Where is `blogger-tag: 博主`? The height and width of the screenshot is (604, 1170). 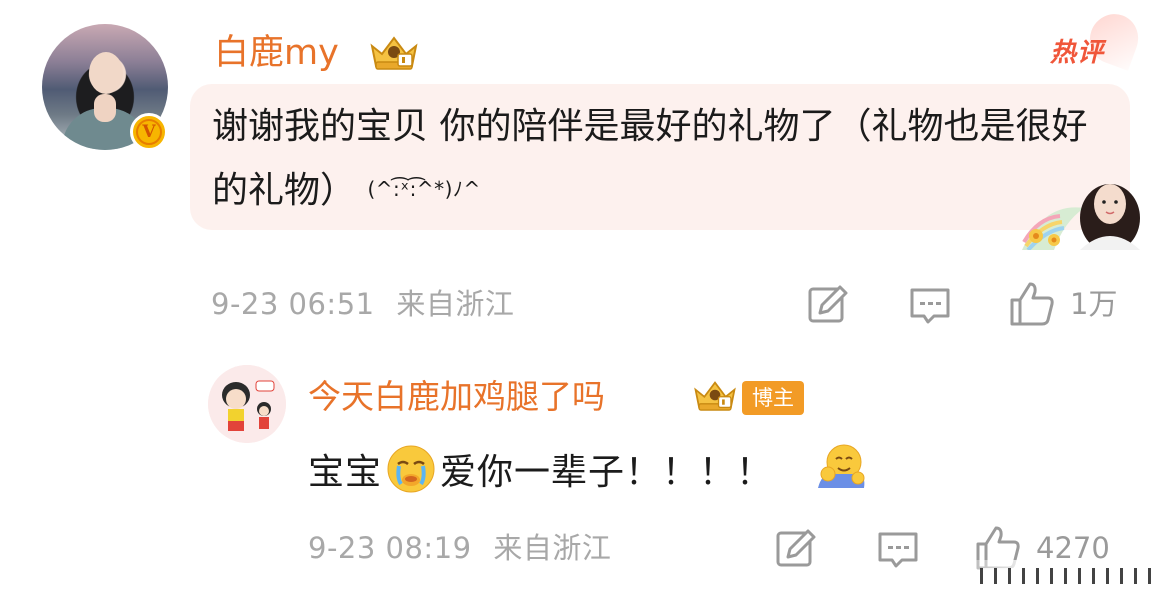
blogger-tag: 博主 is located at coordinates (773, 398).